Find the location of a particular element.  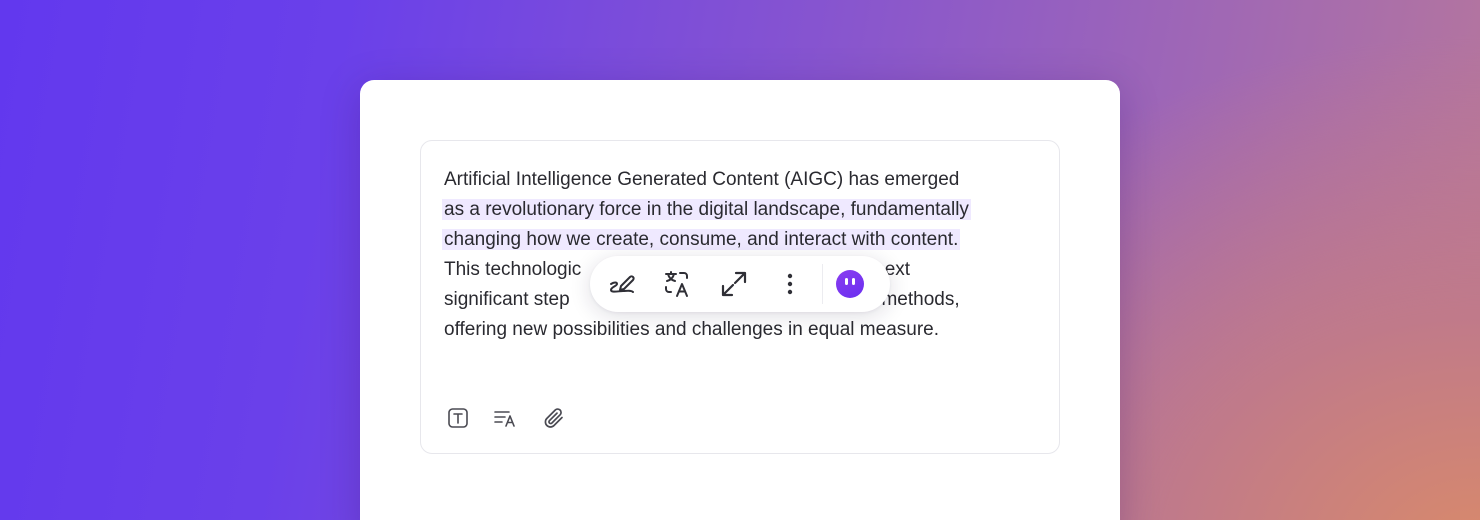

translate-button is located at coordinates (678, 284).